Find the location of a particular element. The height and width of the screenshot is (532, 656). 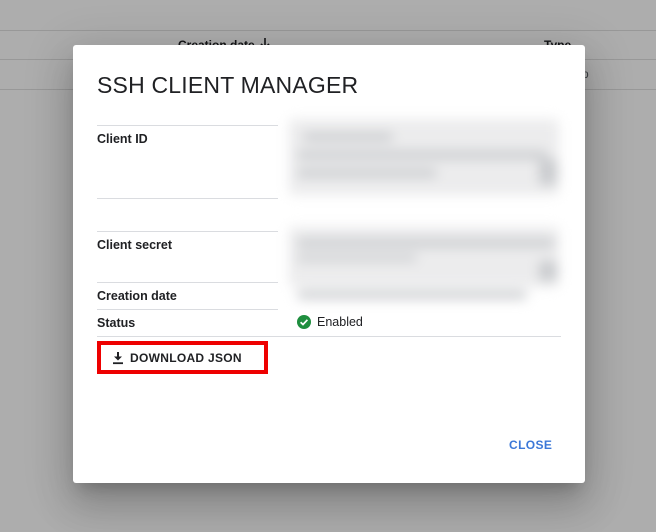

download-json-label: DOWNLOAD JSON is located at coordinates (186, 357).